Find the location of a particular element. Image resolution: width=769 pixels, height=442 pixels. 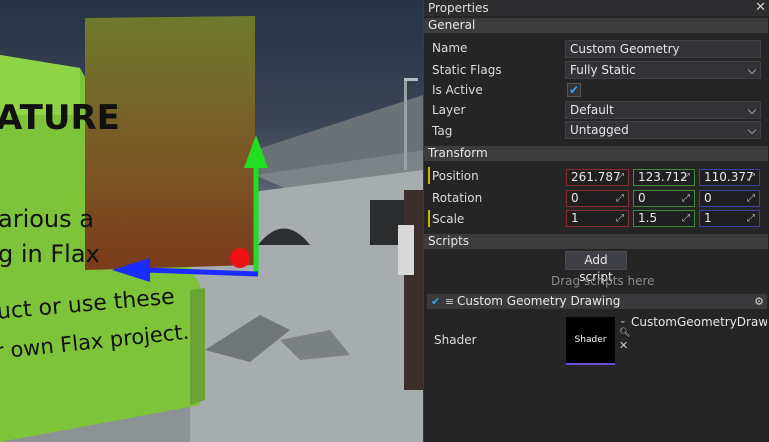

layer-label: Layer is located at coordinates (449, 110).